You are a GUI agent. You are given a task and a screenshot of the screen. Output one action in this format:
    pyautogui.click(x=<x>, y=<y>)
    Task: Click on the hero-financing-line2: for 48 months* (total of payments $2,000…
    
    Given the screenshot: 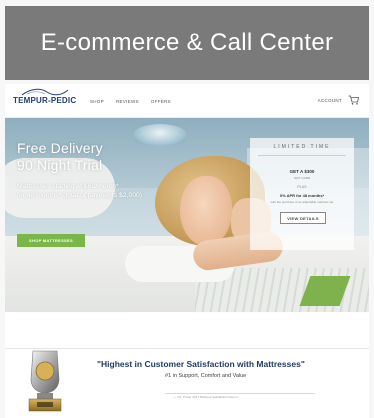 What is the action you would take?
    pyautogui.click(x=80, y=195)
    